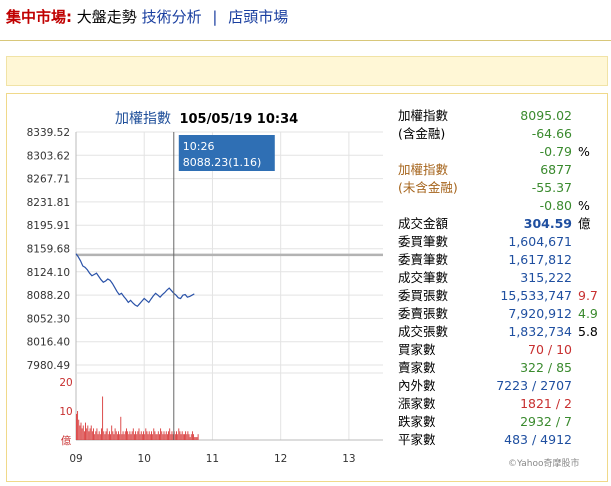  I want to click on stat-label: 成交筆數, so click(423, 277).